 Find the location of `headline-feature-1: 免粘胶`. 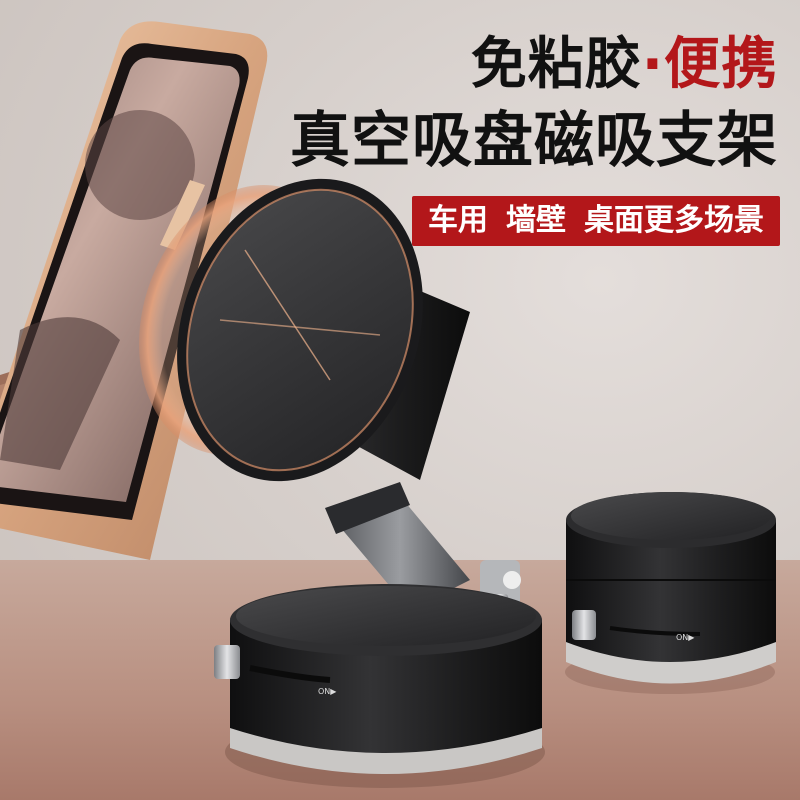

headline-feature-1: 免粘胶 is located at coordinates (556, 64).